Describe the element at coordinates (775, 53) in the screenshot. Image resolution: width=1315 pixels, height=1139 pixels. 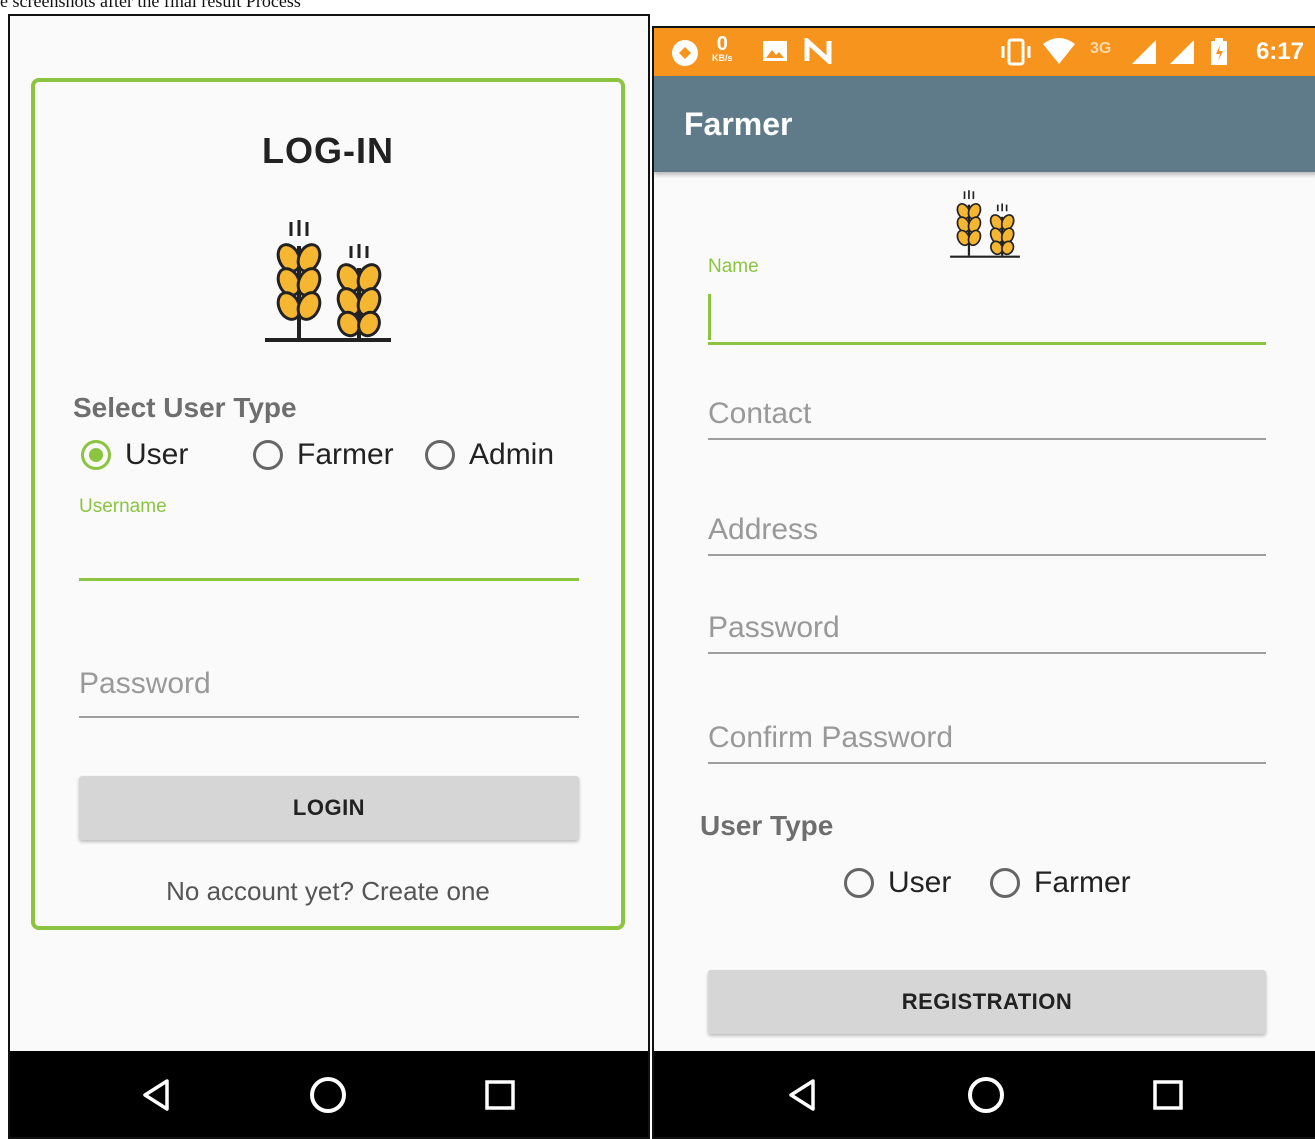
I see `image-icon` at that location.